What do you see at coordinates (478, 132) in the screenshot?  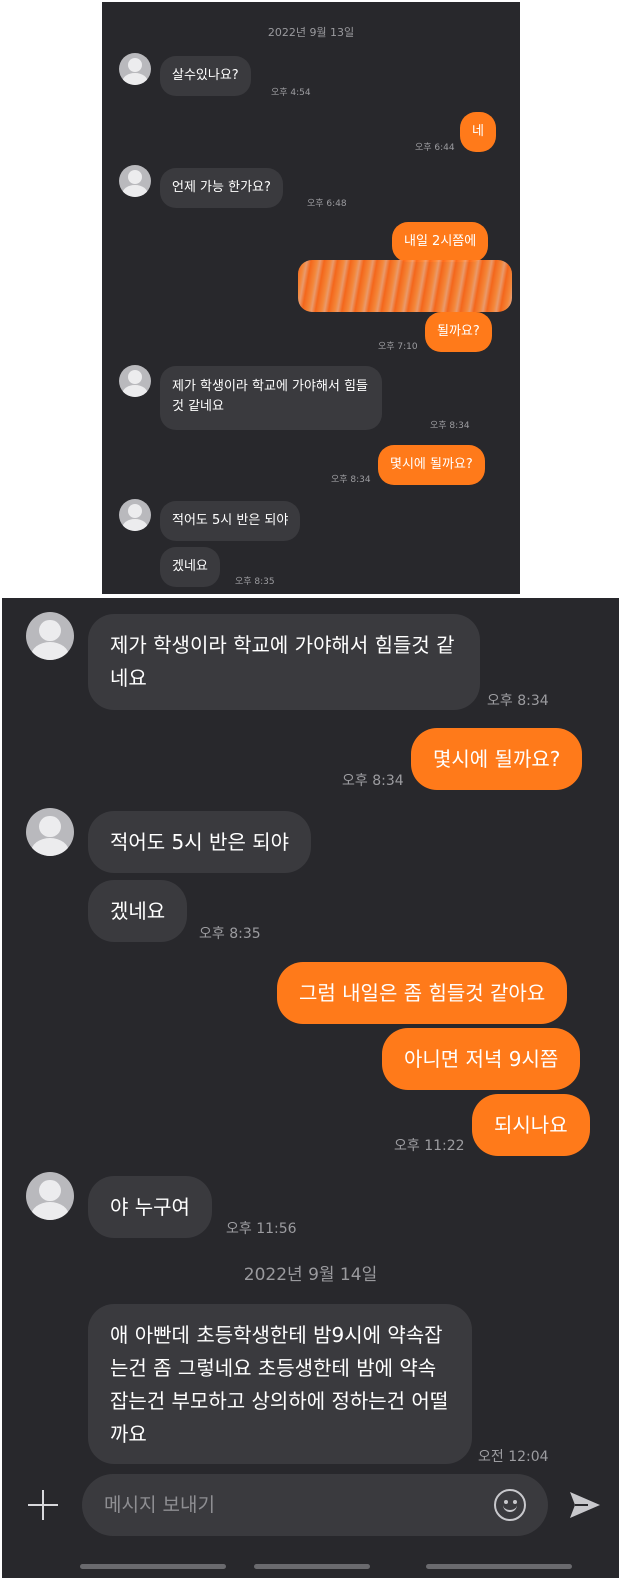 I see `message-bubble-outgoing: 네` at bounding box center [478, 132].